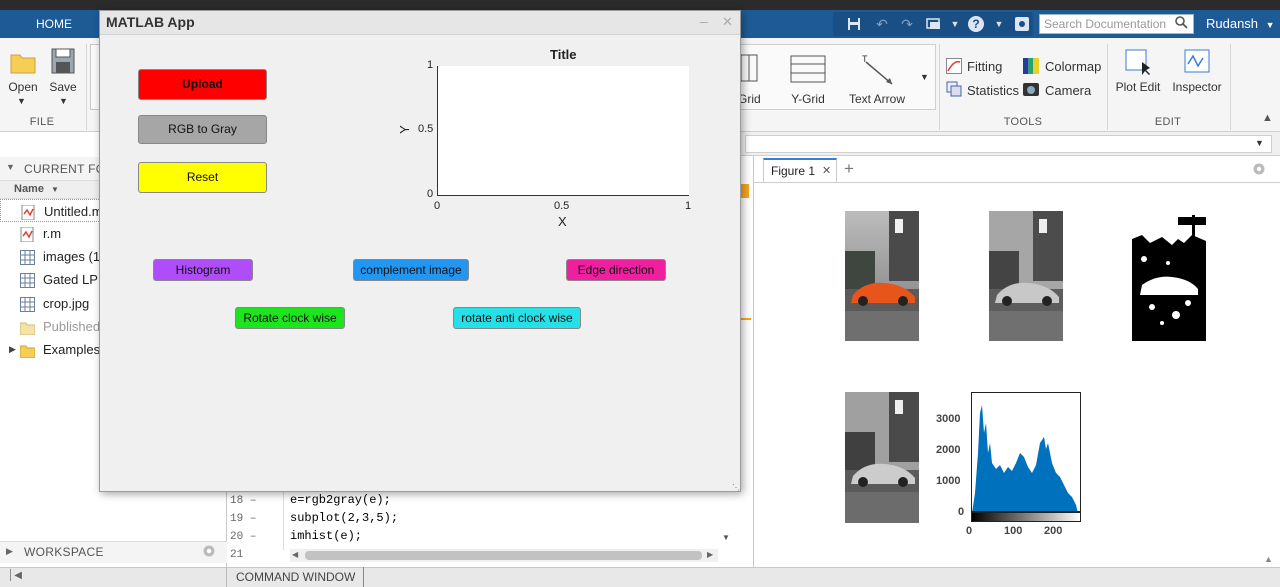 This screenshot has height=587, width=1280. What do you see at coordinates (1068, 90) in the screenshot?
I see `camera-button: Camera` at bounding box center [1068, 90].